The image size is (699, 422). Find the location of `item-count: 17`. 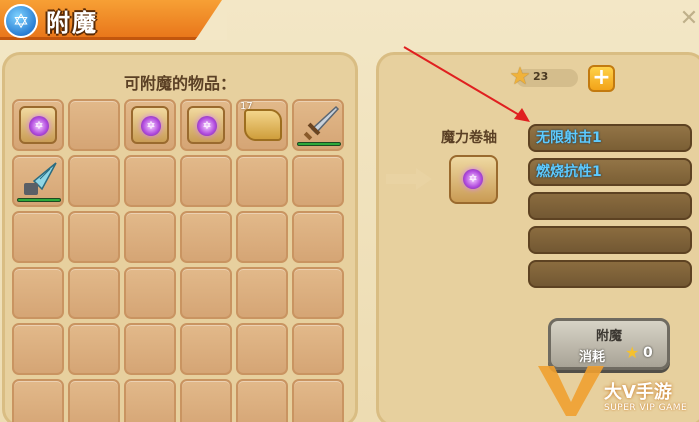

item-count: 17 is located at coordinates (246, 106).